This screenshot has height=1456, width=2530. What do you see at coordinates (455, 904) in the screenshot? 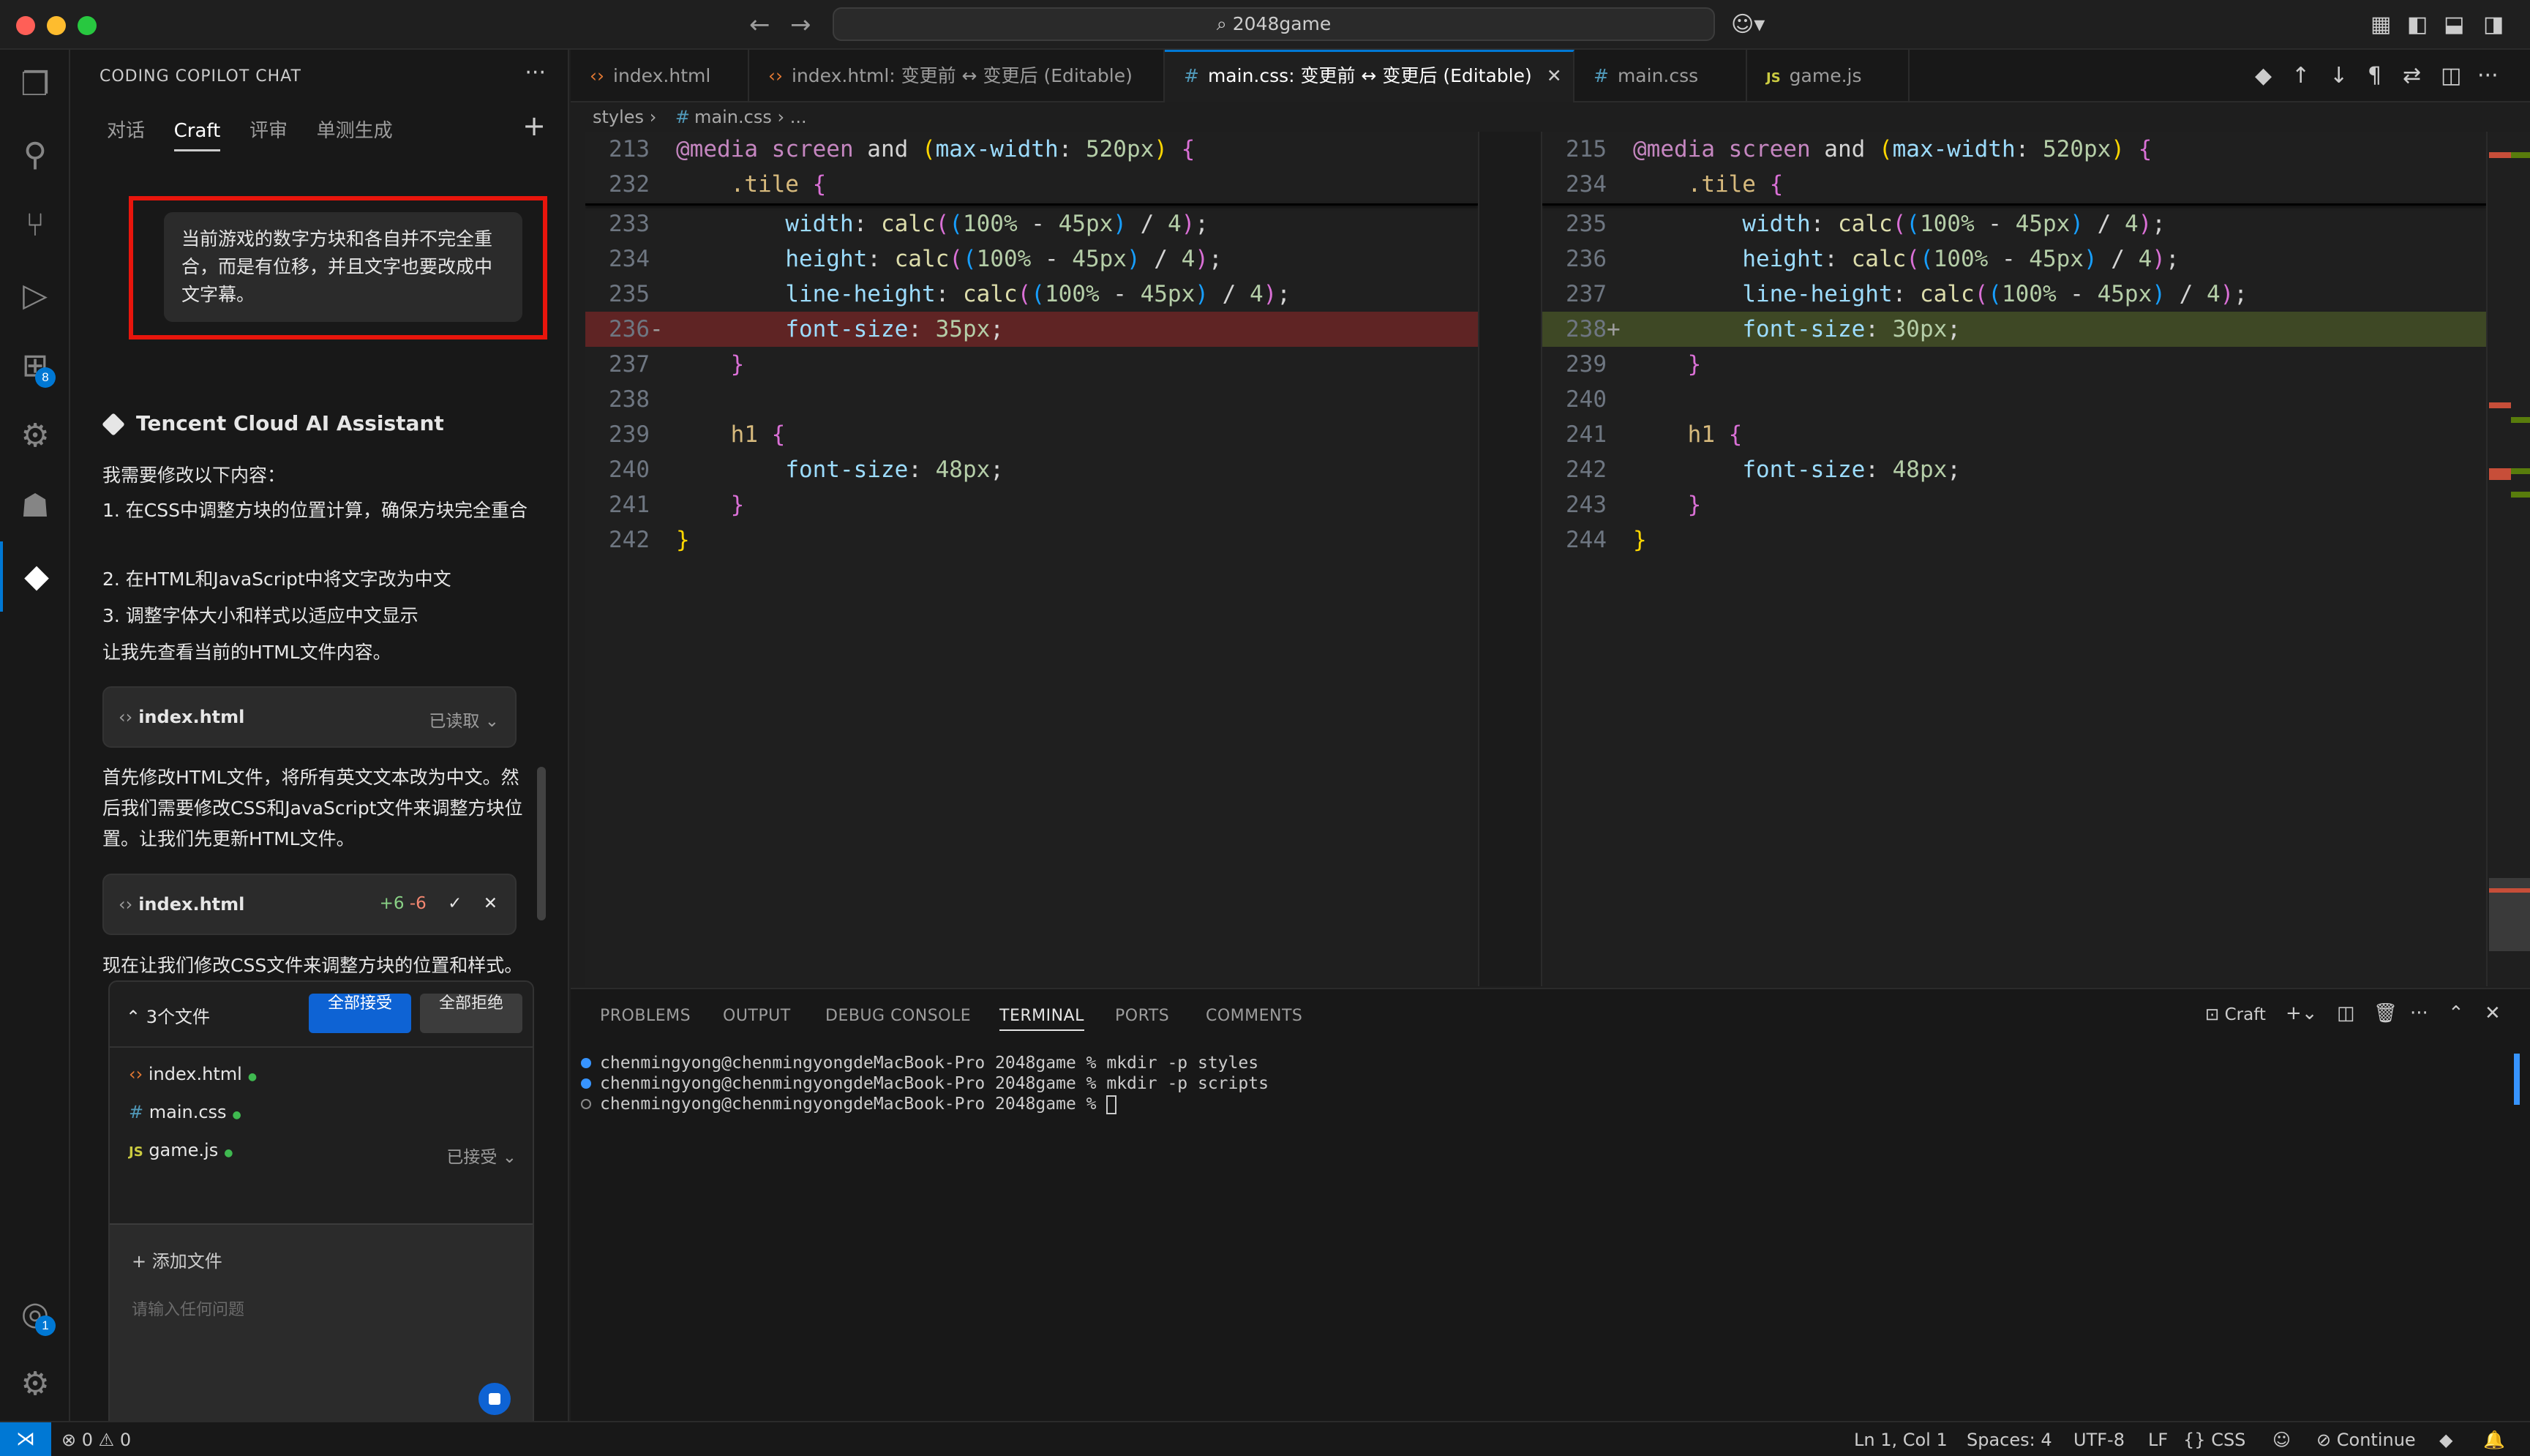
I see `accept-check-icon: ✓` at bounding box center [455, 904].